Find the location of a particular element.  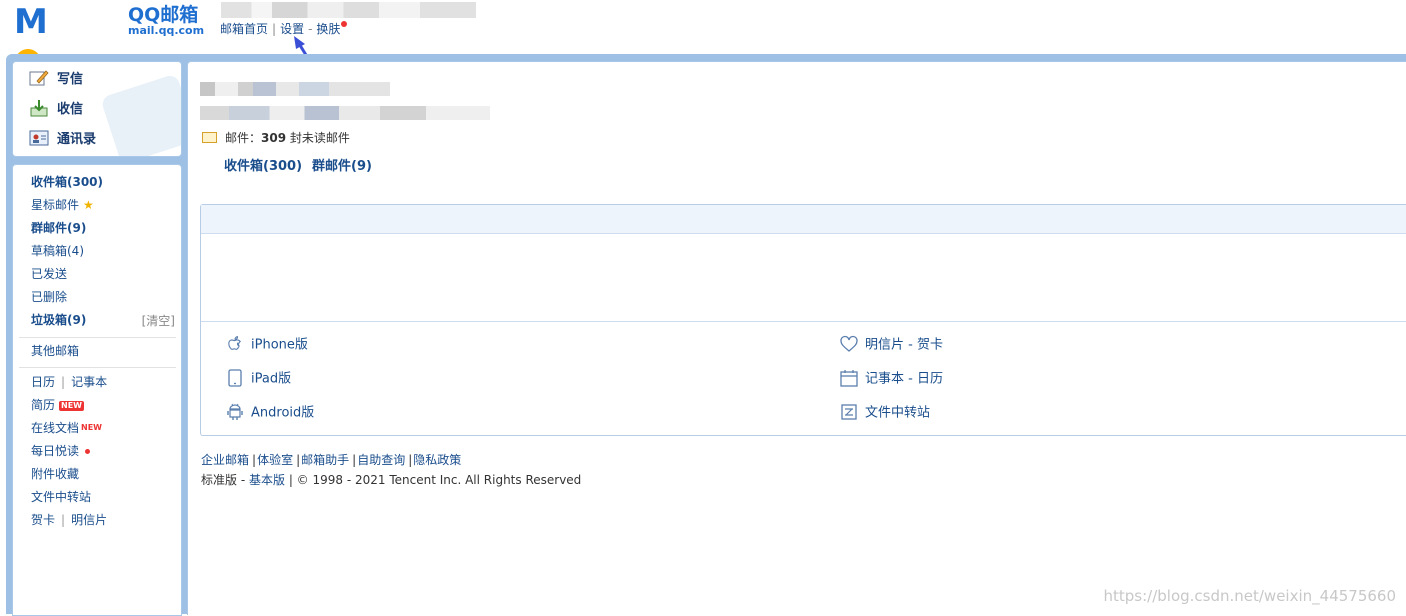

quick-actions-panel: 写信 收信 通讯录 is located at coordinates (97, 109).